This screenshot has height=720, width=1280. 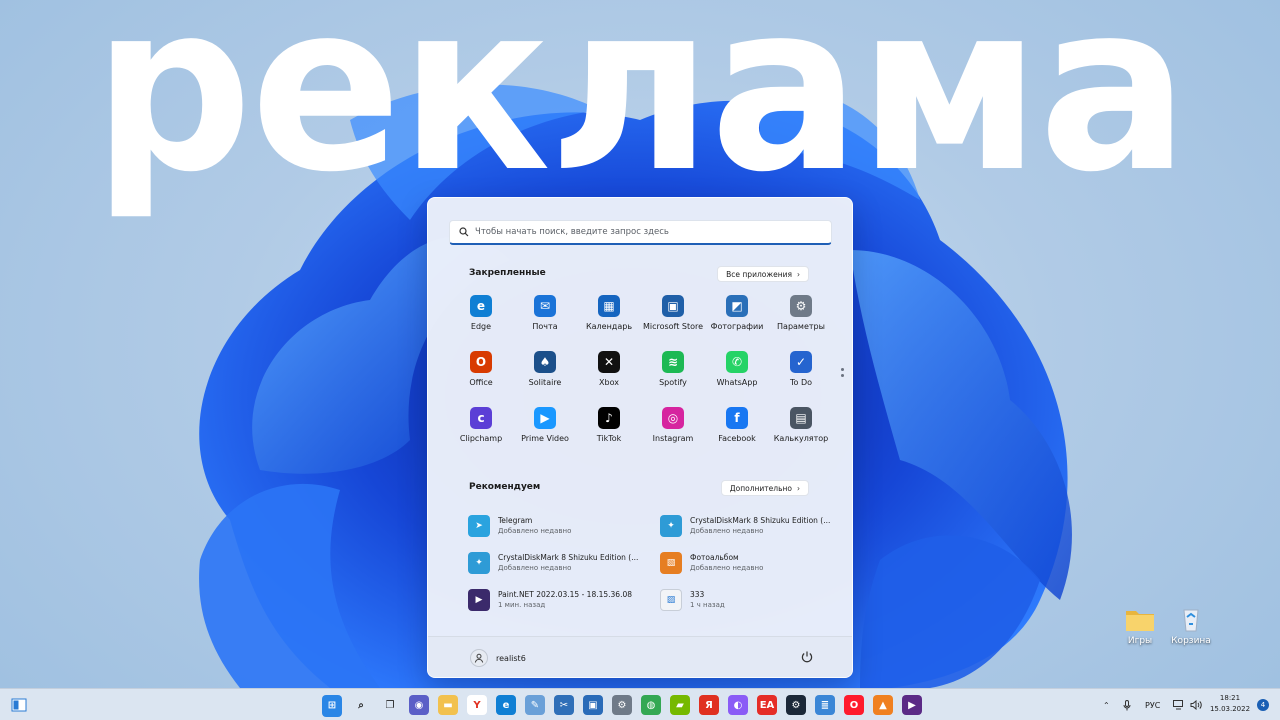 I want to click on pinned-app-label: Office, so click(x=481, y=382).